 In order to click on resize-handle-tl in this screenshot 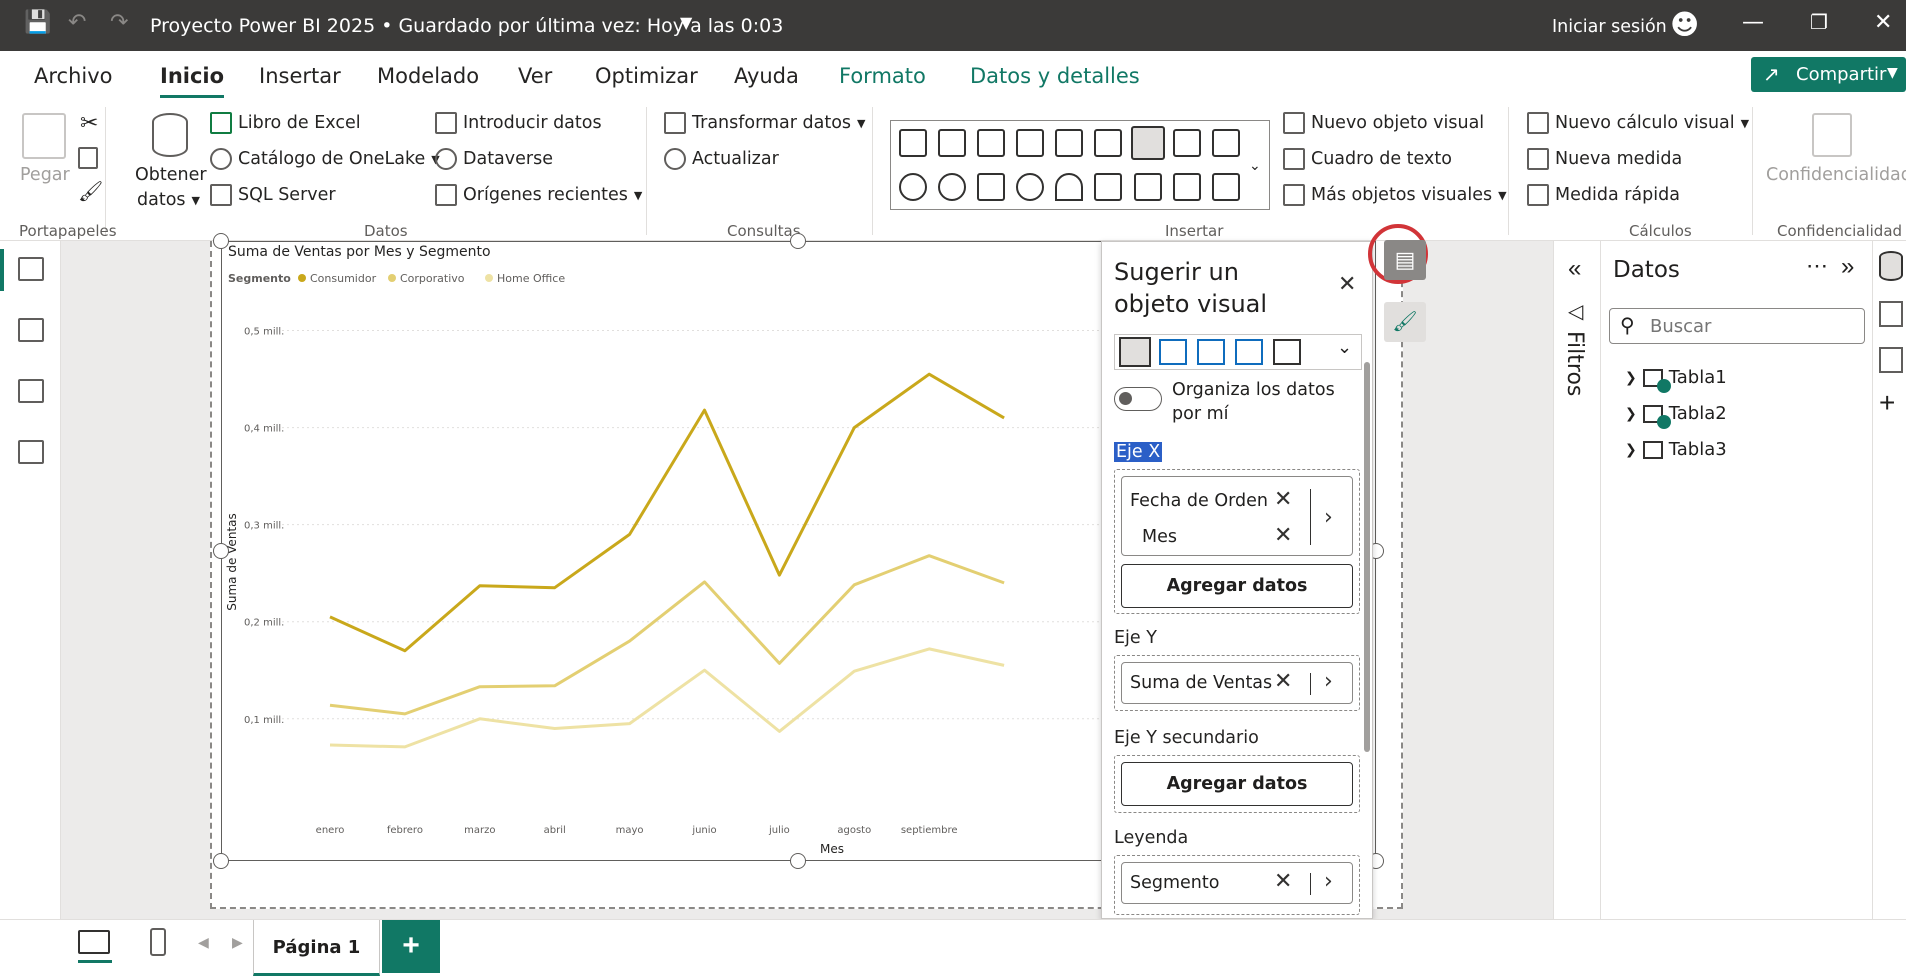, I will do `click(221, 241)`.